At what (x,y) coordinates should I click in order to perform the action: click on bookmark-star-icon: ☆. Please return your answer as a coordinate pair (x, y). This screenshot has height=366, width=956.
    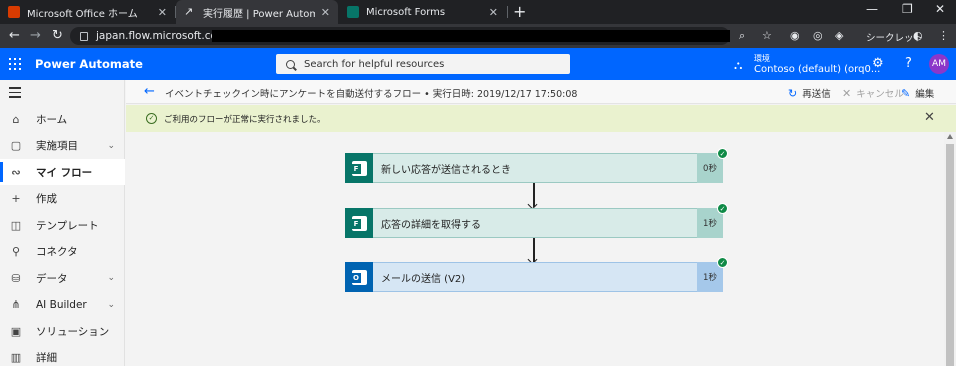
    Looking at the image, I should click on (767, 35).